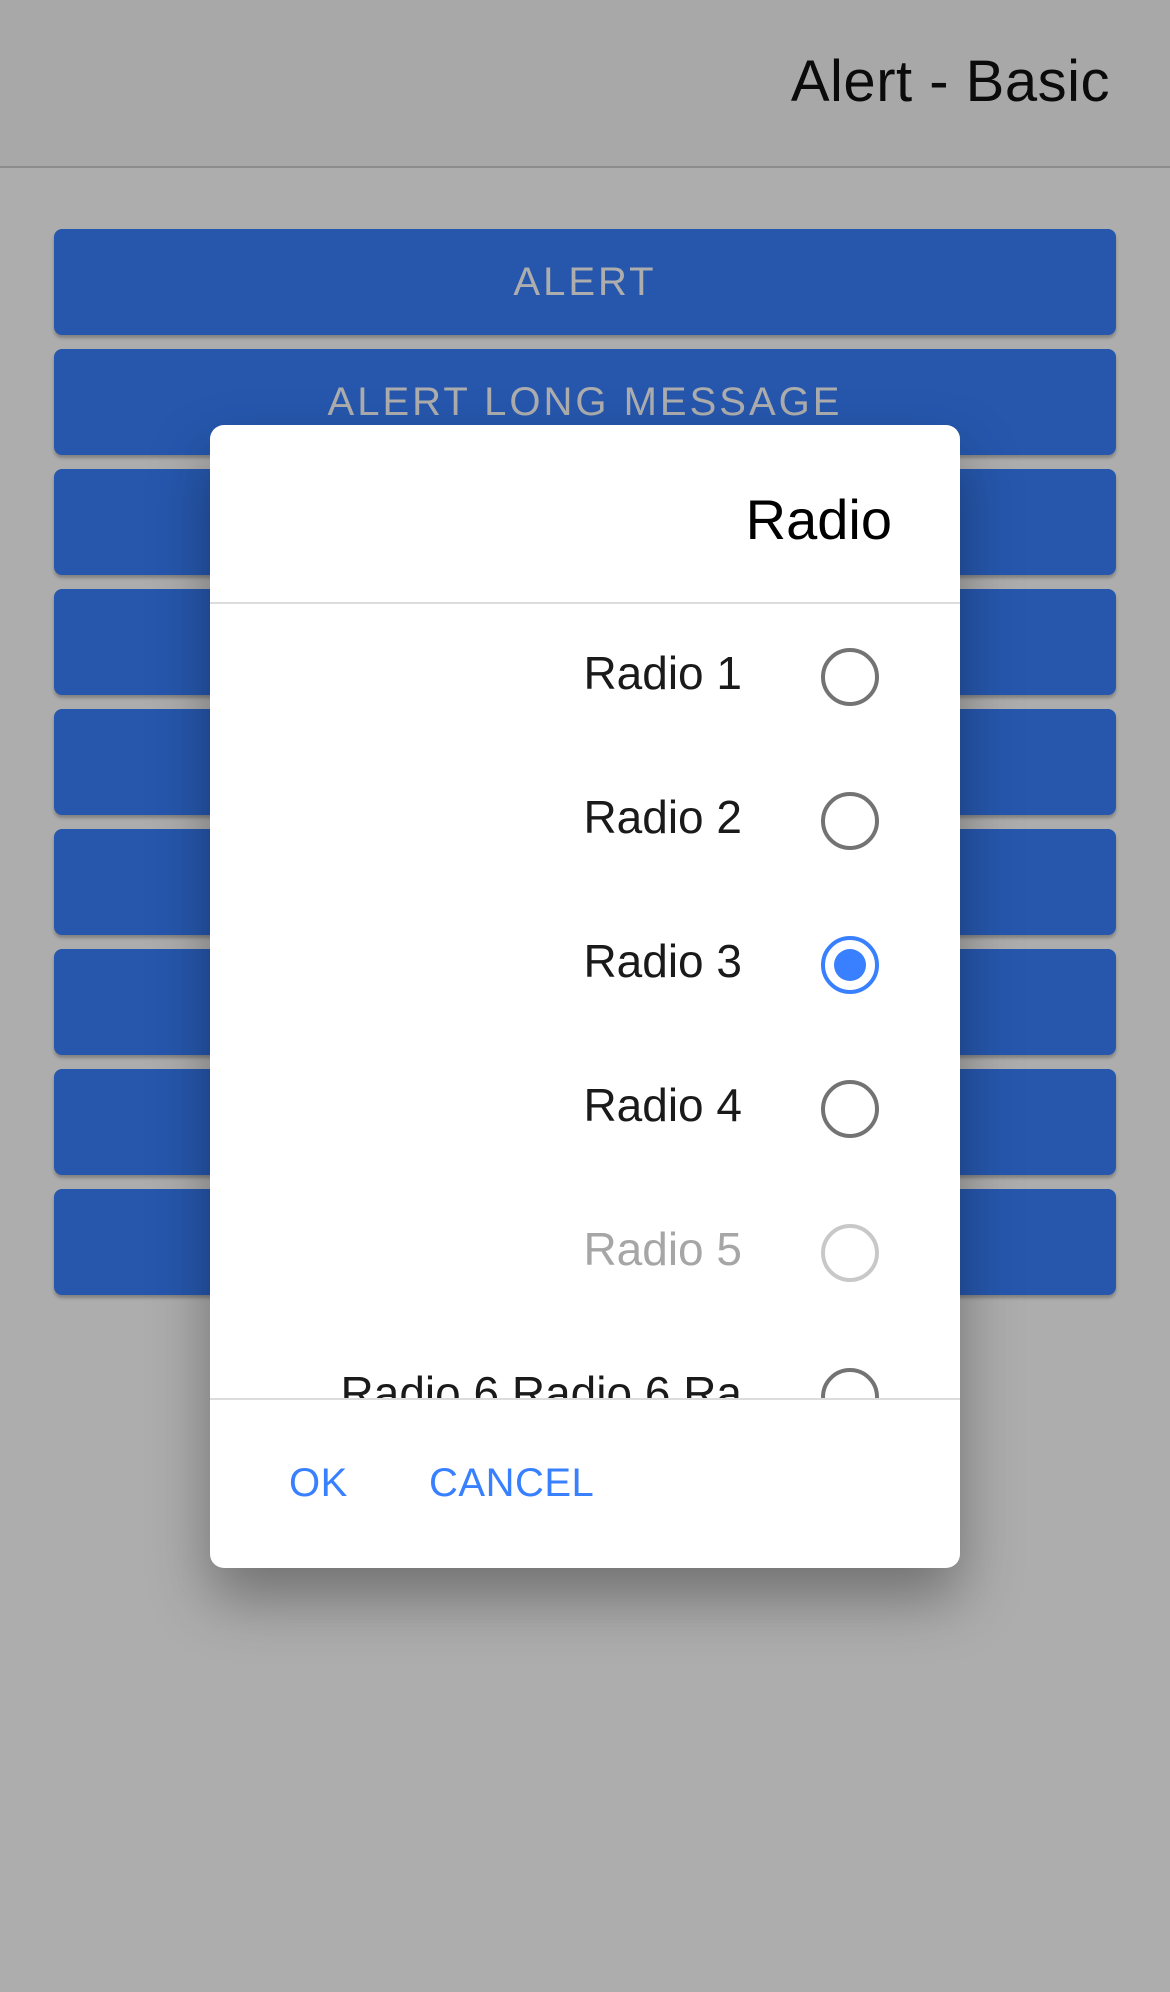 The height and width of the screenshot is (1992, 1170). I want to click on radio-option-1: Radio 1, so click(585, 676).